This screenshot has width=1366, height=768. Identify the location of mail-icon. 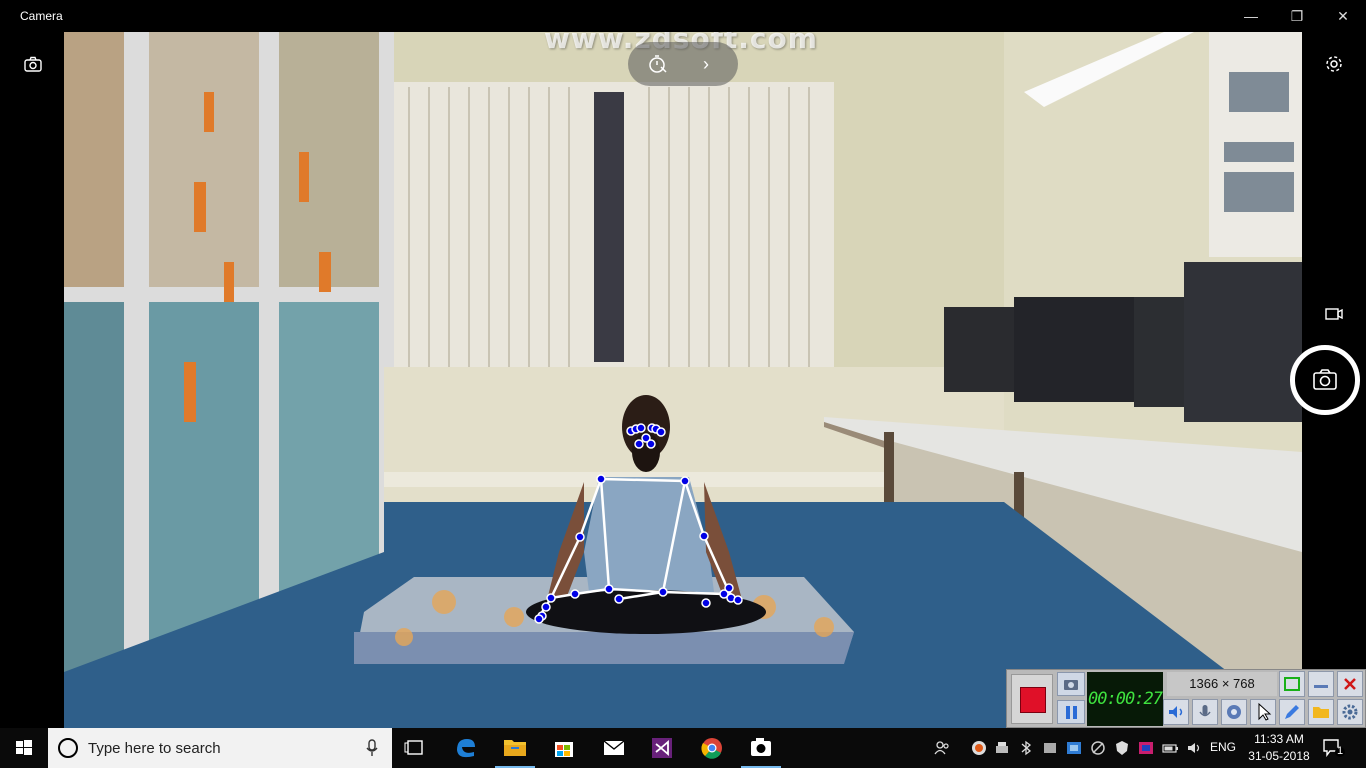
(614, 748).